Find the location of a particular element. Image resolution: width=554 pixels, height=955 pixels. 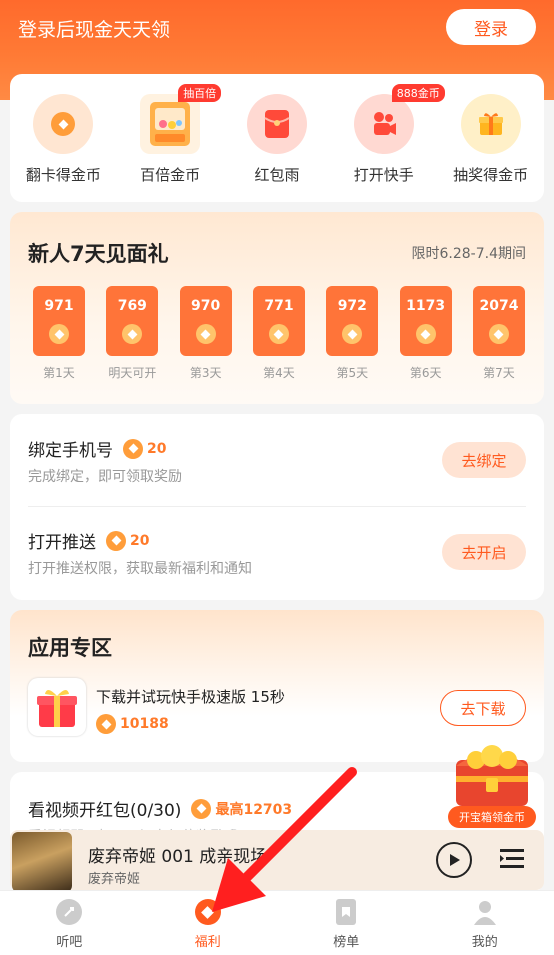

tab-ranking: 榜单 is located at coordinates (346, 923).